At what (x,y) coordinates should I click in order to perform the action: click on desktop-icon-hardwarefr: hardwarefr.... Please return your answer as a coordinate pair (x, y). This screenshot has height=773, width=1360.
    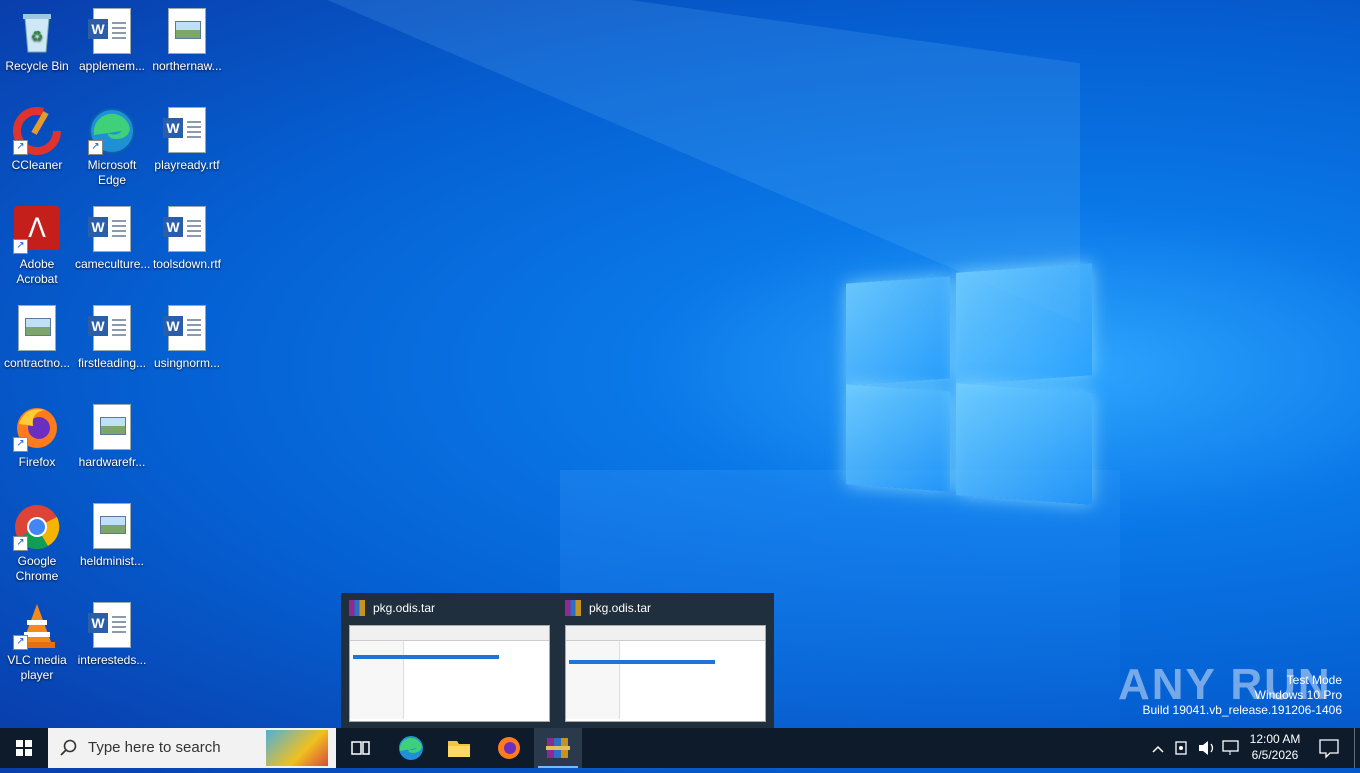
    Looking at the image, I should click on (112, 436).